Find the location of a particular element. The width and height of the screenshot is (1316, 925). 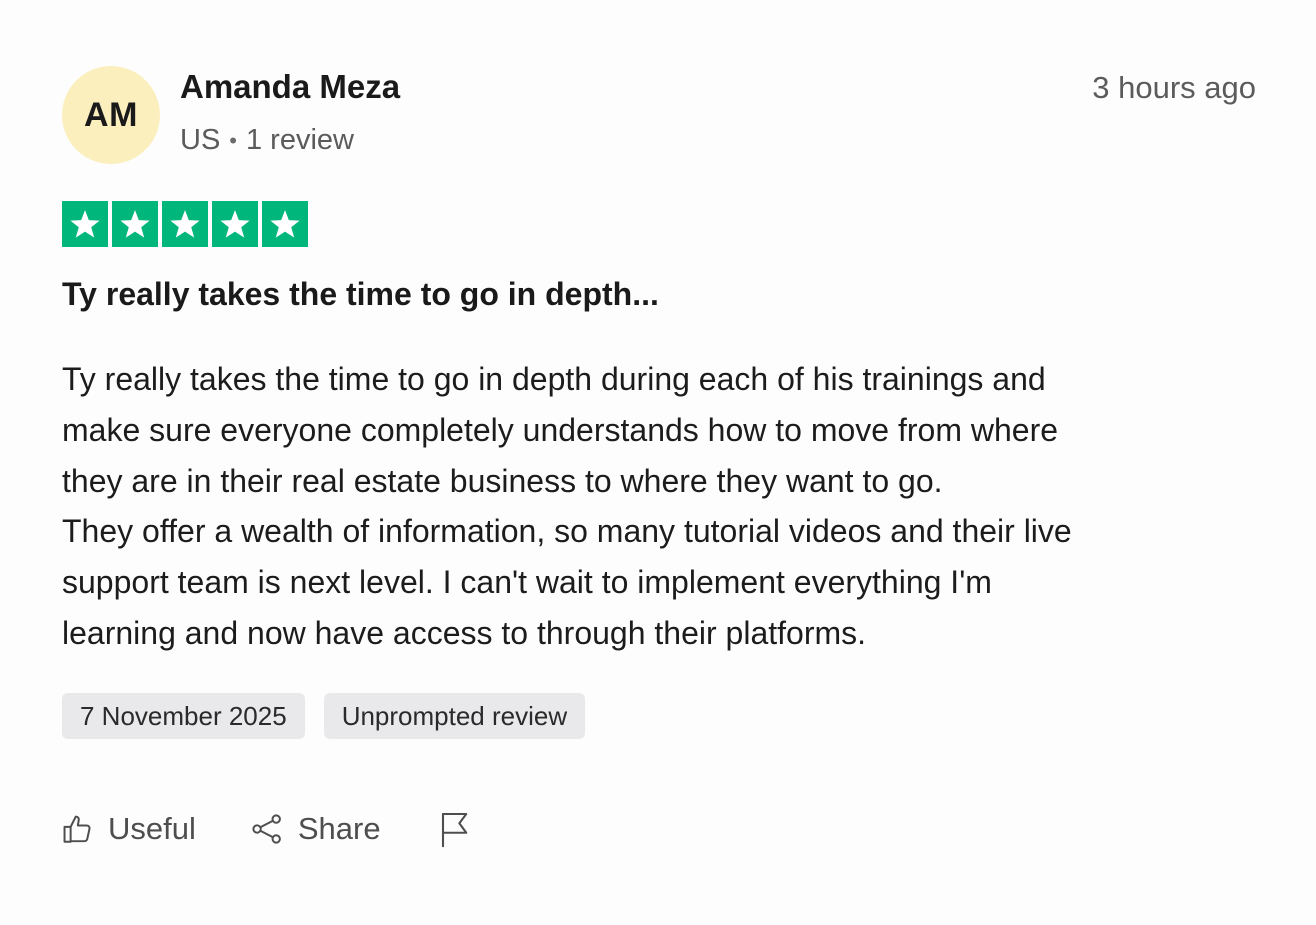

author-meta: US • 1 review is located at coordinates (267, 140).